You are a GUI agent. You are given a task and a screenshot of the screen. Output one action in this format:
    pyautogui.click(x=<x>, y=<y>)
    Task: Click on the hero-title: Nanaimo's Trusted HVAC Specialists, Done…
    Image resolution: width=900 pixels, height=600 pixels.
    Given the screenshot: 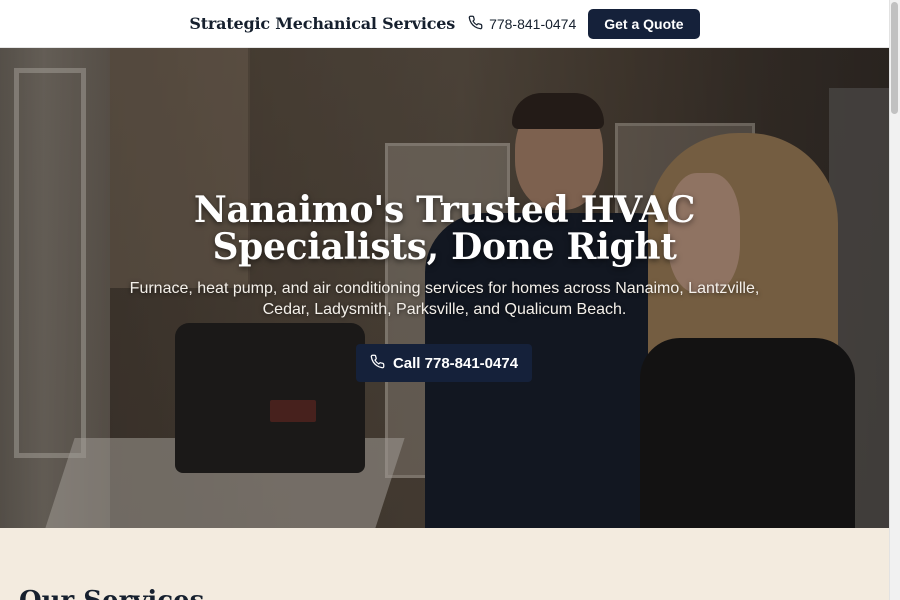 What is the action you would take?
    pyautogui.click(x=444, y=228)
    